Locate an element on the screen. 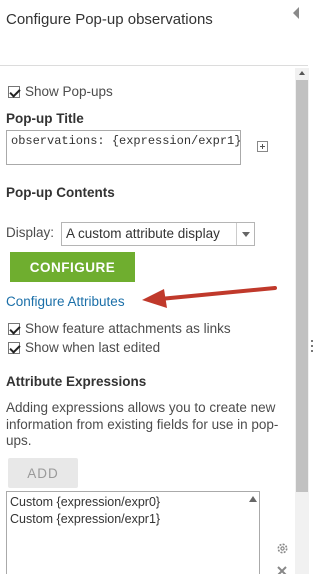 The image size is (320, 574). attribute-expressions-heading: Attribute Expressions is located at coordinates (76, 381).